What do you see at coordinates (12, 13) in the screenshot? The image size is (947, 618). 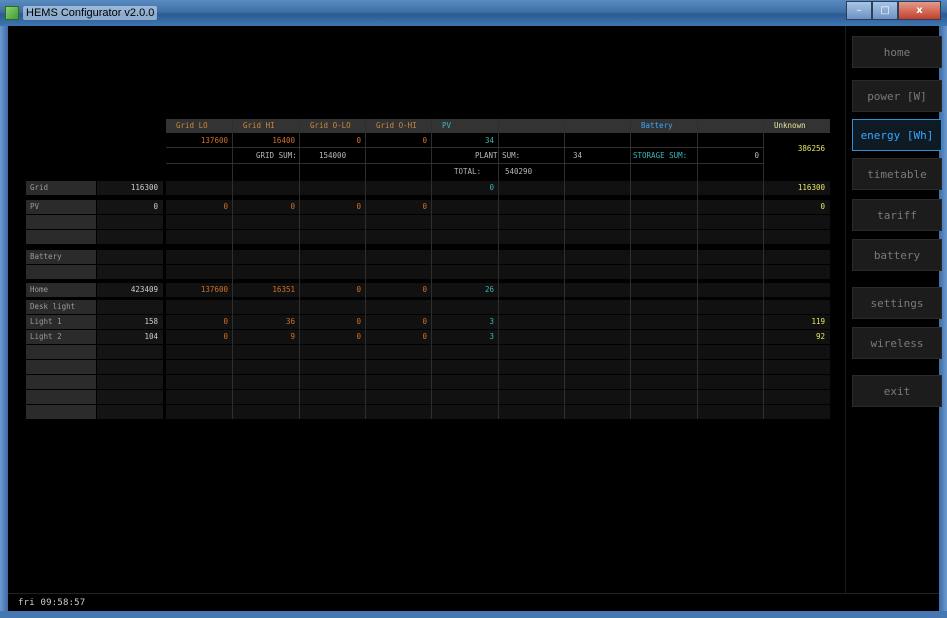 I see `app-icon` at bounding box center [12, 13].